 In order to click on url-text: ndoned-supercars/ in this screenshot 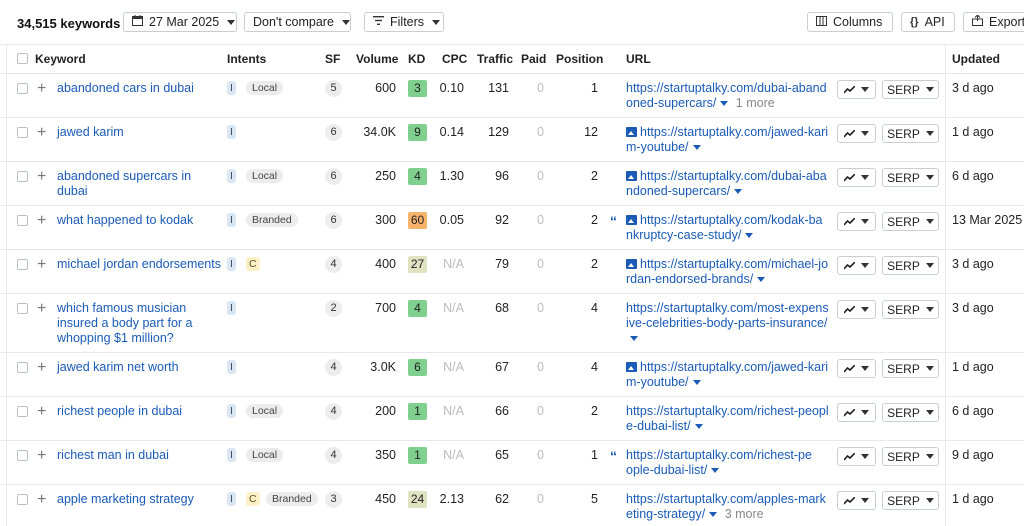, I will do `click(678, 191)`.